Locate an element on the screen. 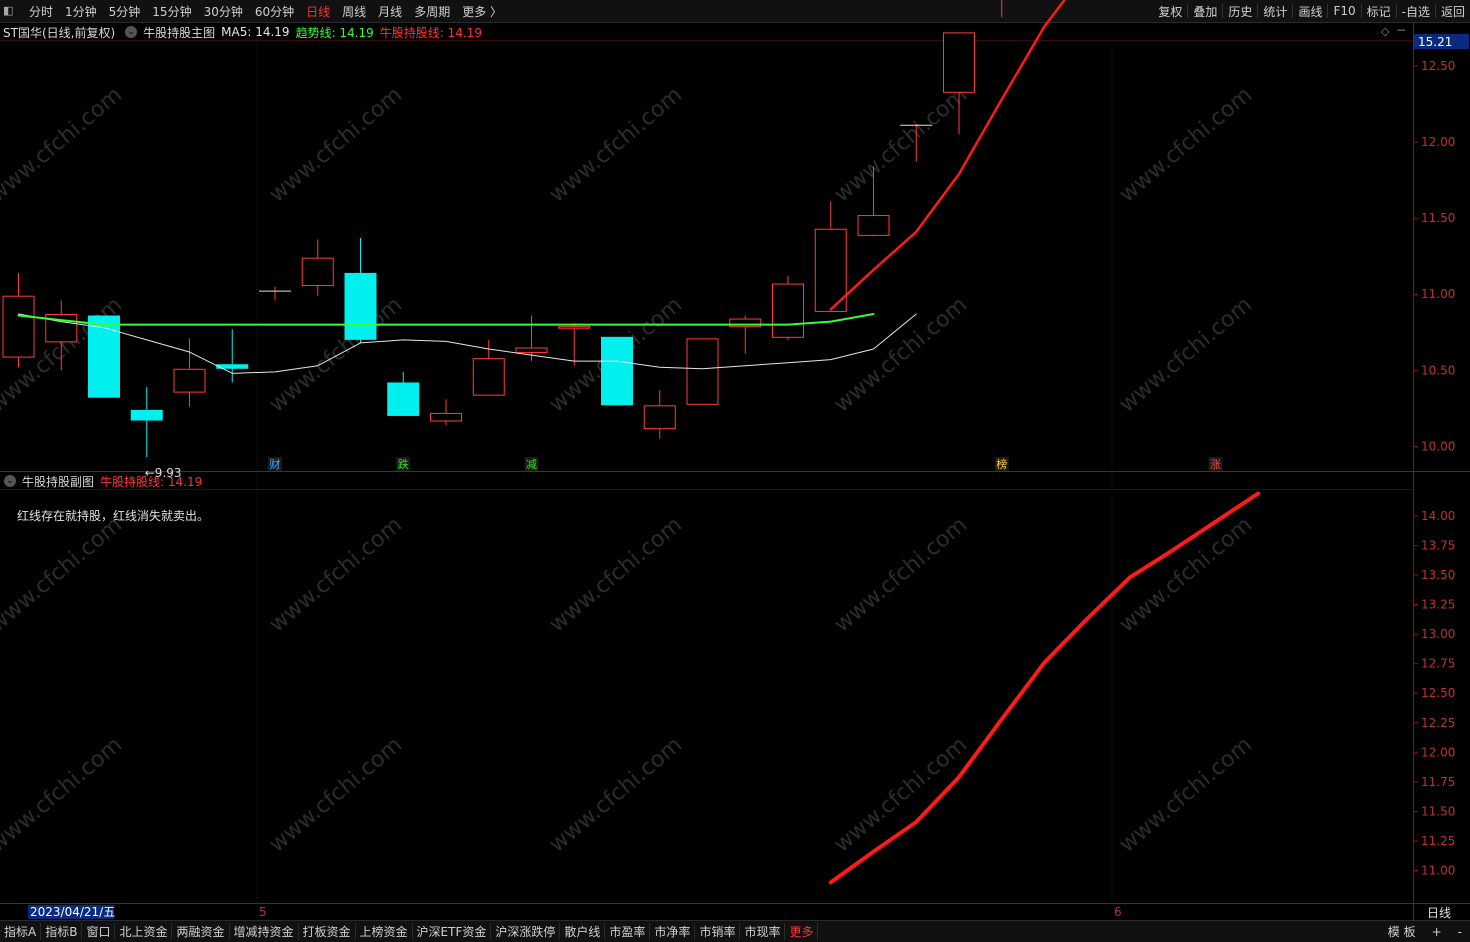 Image resolution: width=1470 pixels, height=942 pixels. period-tab-1: 1分钟 is located at coordinates (81, 11).